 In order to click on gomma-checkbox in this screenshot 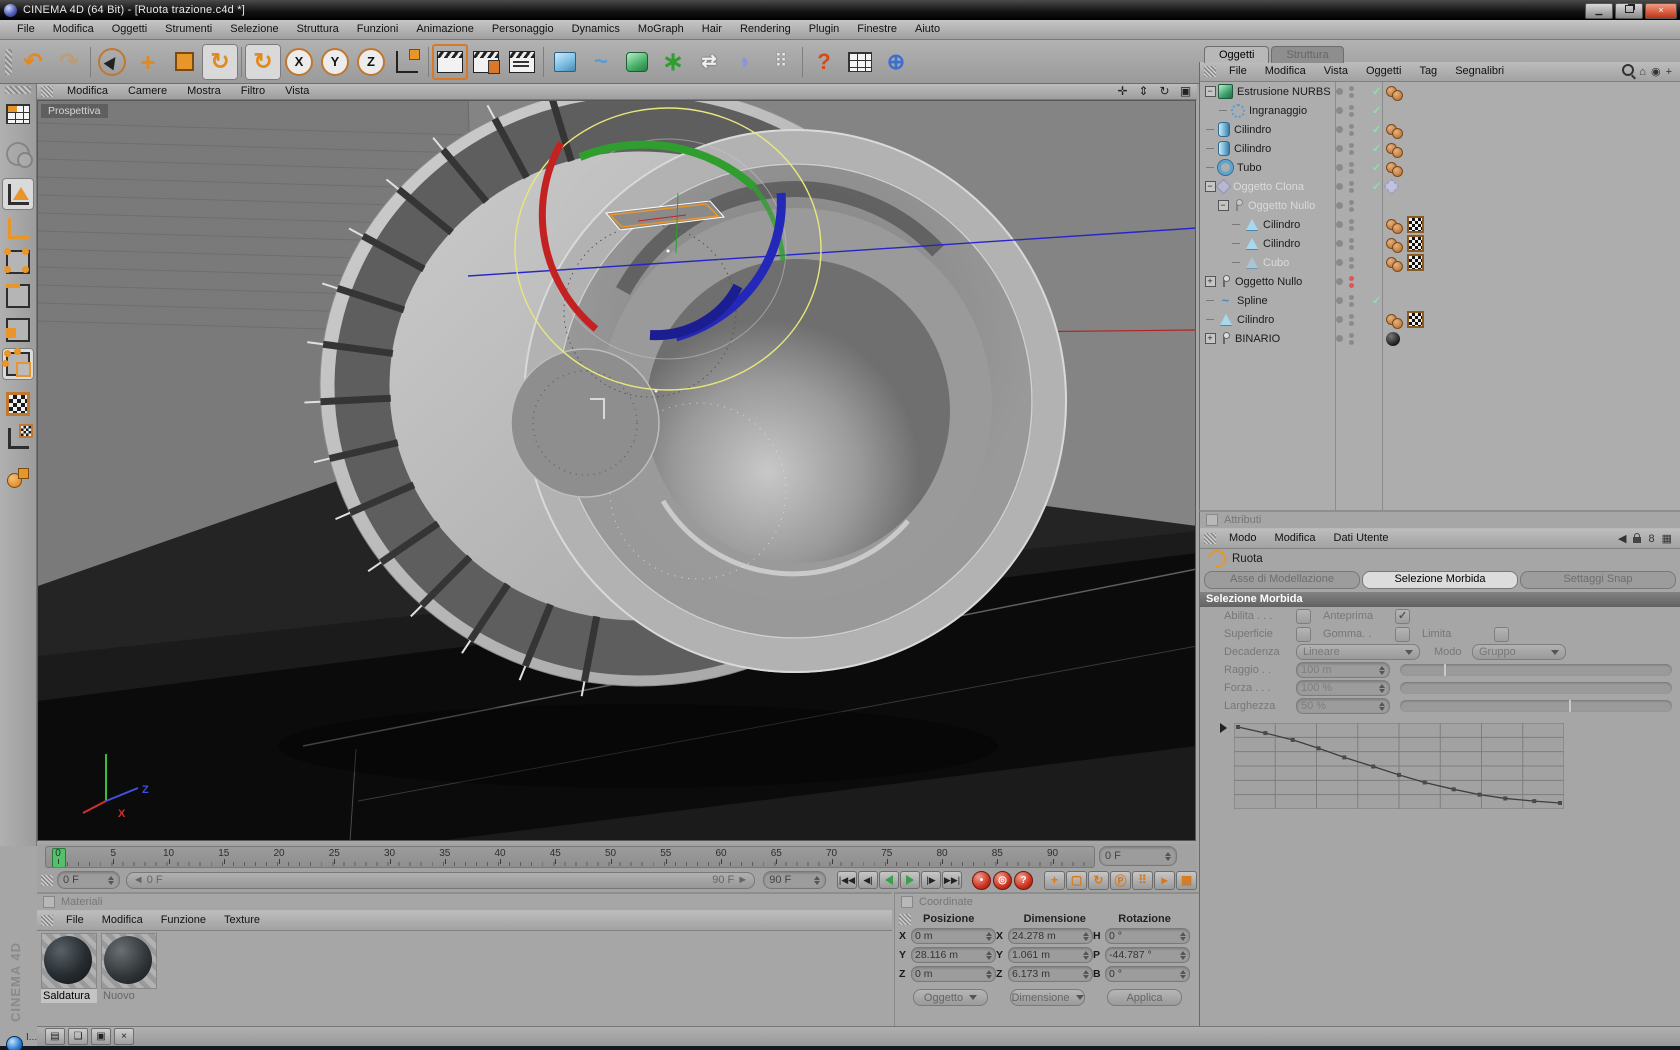, I will do `click(1402, 634)`.